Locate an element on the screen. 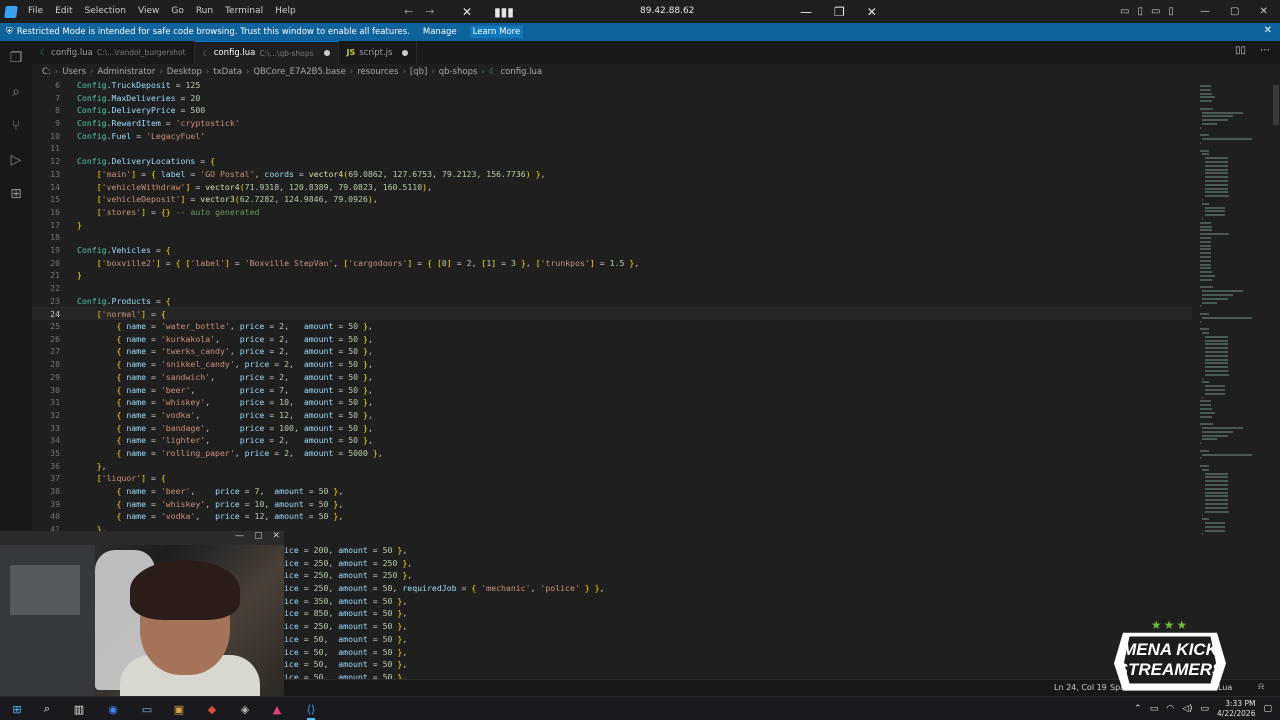 Image resolution: width=1280 pixels, height=720 pixels. signal-bars-icon: ▮▮▮ is located at coordinates (504, 12).